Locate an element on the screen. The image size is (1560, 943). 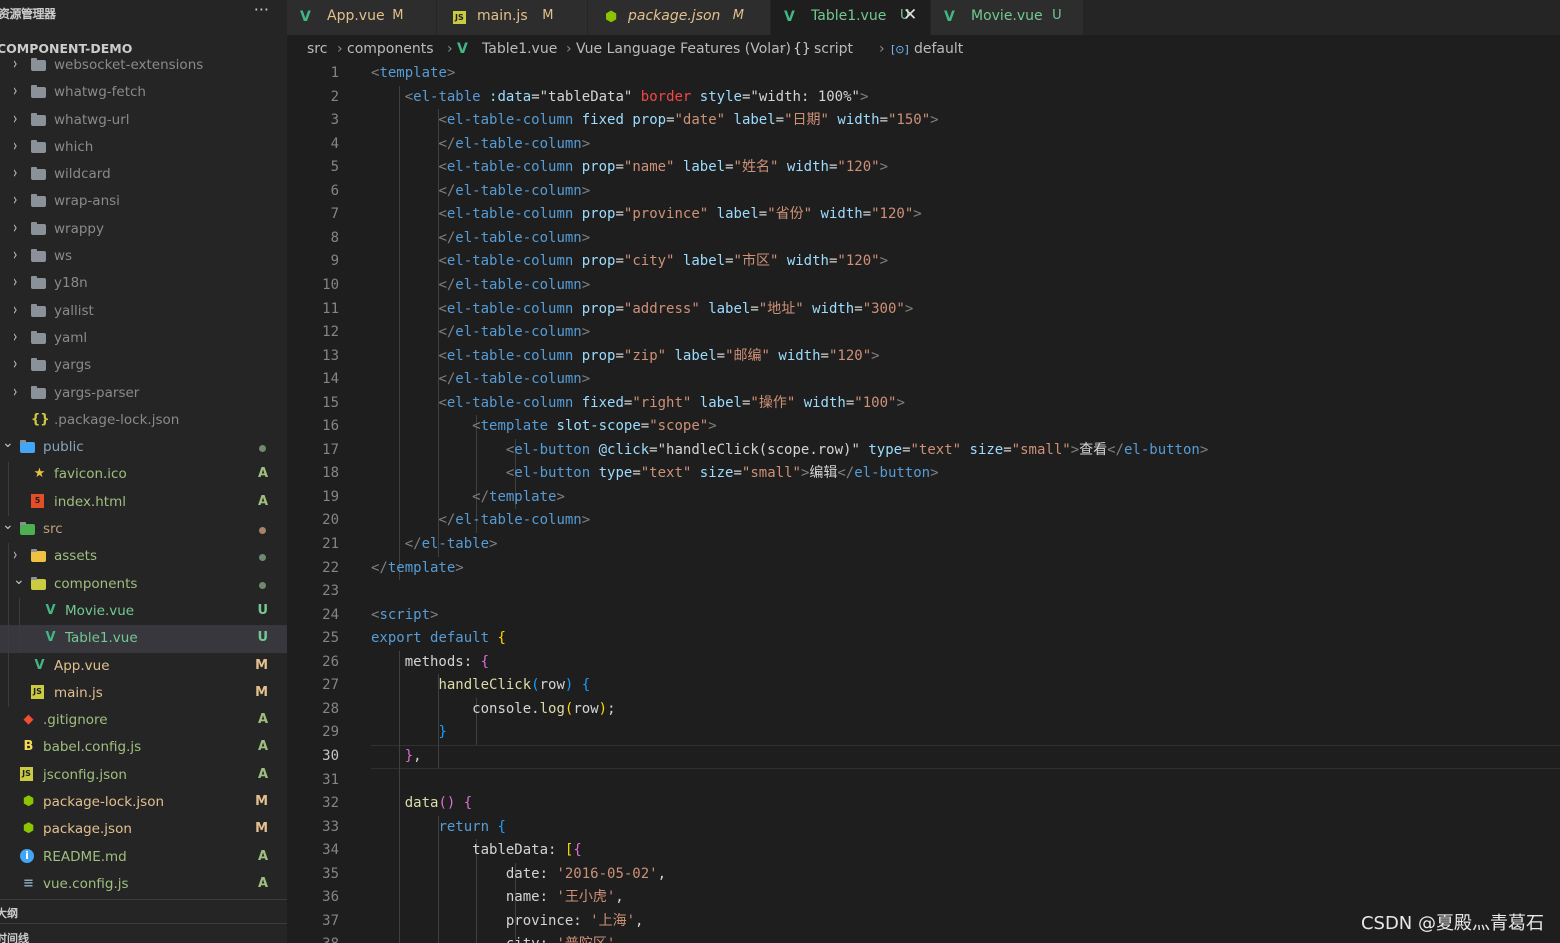
tree-item: › yargs is located at coordinates (143, 365).